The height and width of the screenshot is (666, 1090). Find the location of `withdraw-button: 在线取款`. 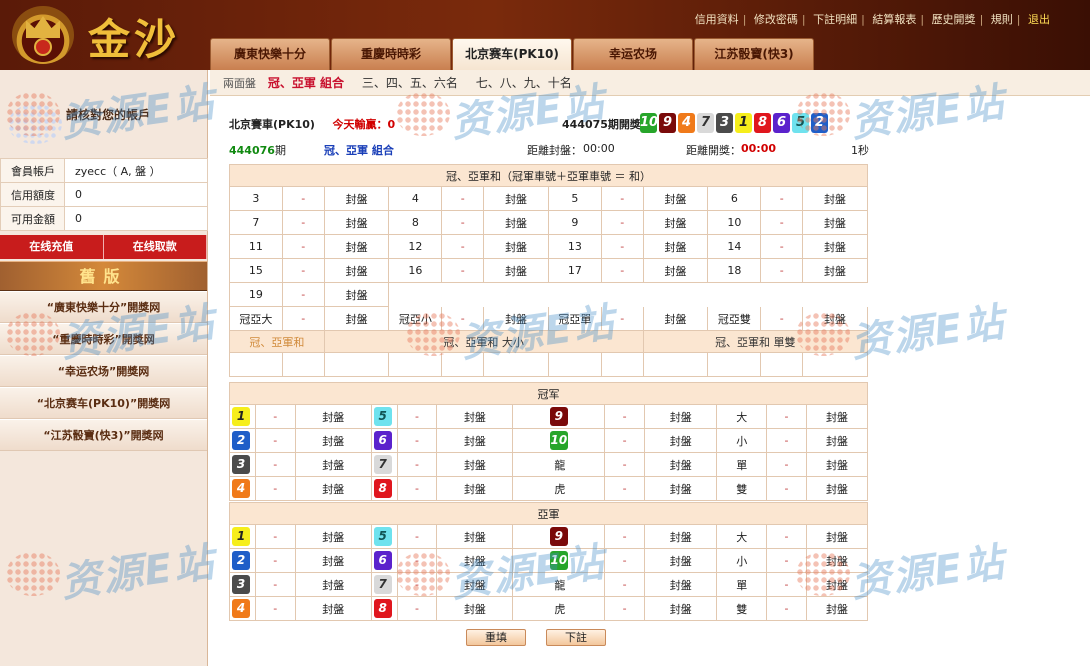

withdraw-button: 在线取款 is located at coordinates (155, 247).